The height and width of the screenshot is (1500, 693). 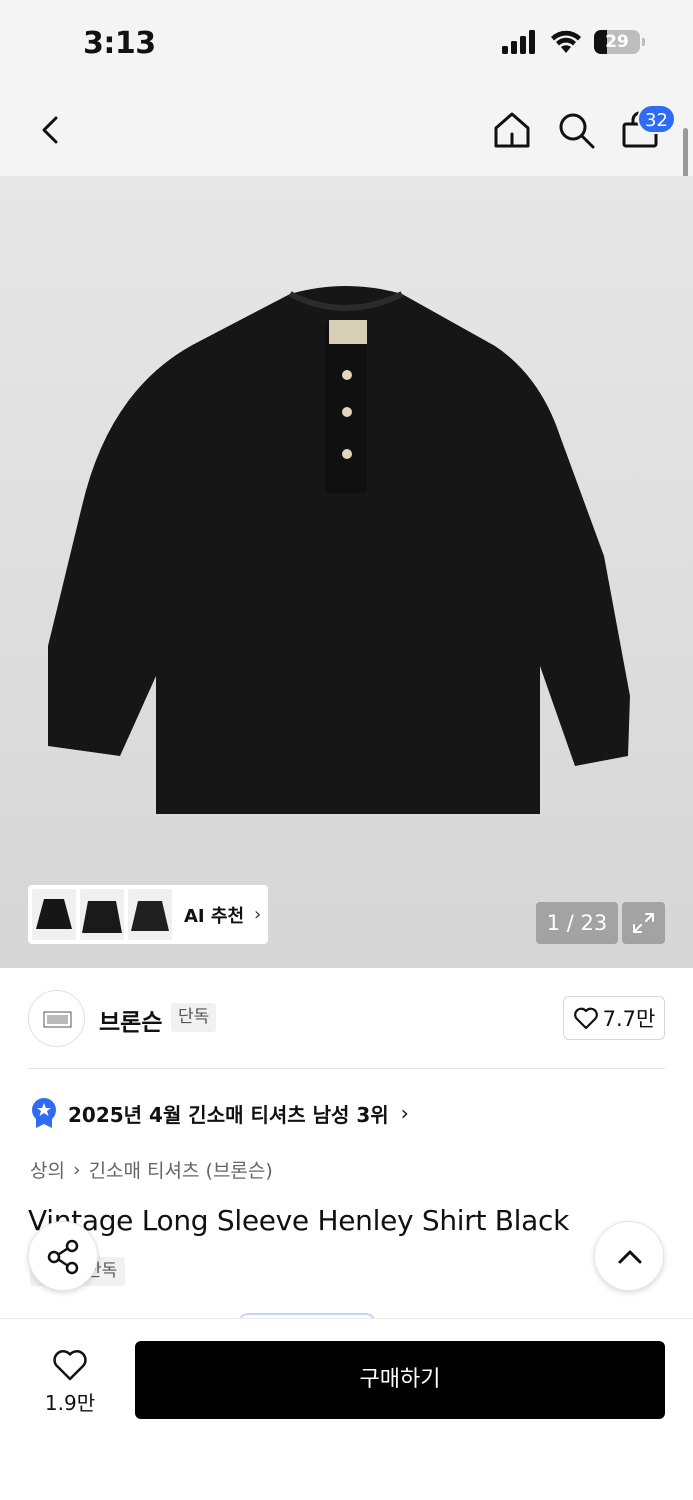 What do you see at coordinates (346, 133) in the screenshot?
I see `nav-bar` at bounding box center [346, 133].